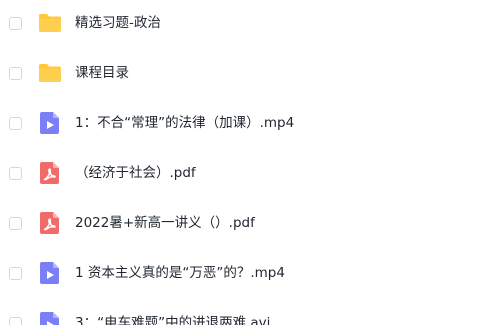 The image size is (478, 325). Describe the element at coordinates (118, 23) in the screenshot. I see `file-name: 精选习题-政治` at that location.